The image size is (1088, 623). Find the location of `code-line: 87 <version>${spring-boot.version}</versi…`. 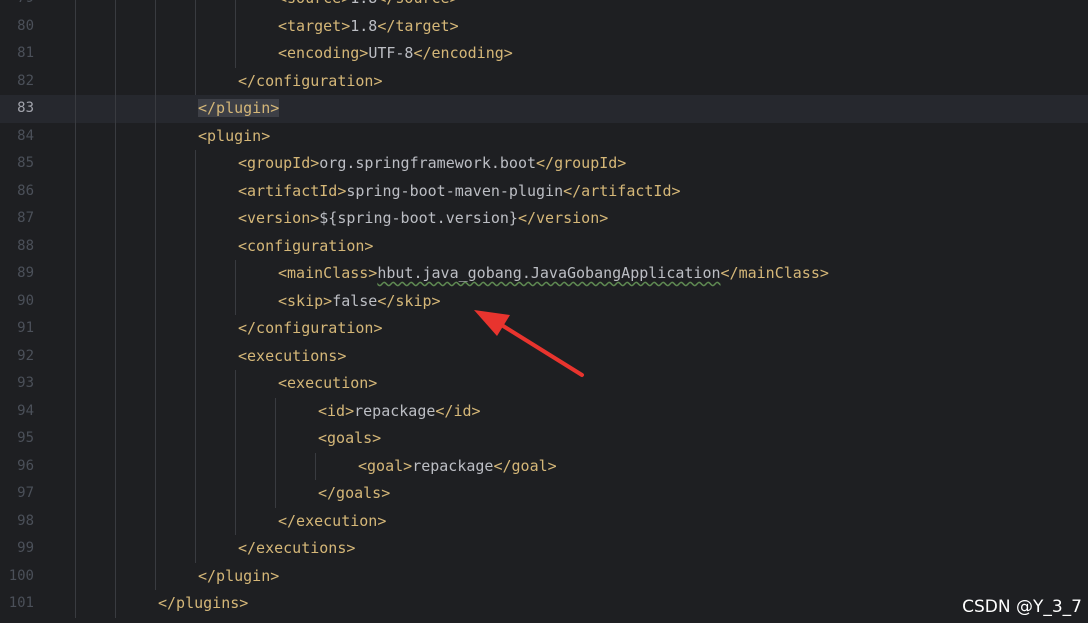

code-line: 87 <version>${spring-boot.version}</versi… is located at coordinates (544, 219).